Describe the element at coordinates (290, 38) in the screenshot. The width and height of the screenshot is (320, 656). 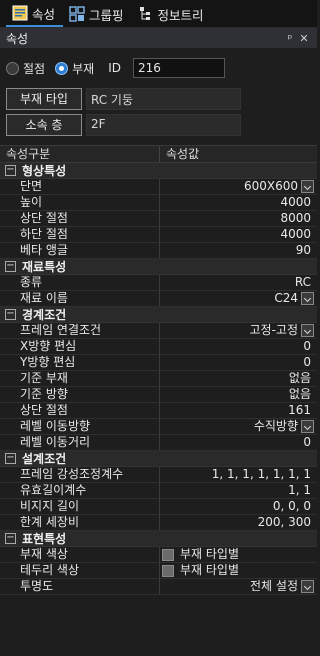
I see `pin-icon: ᵖ` at that location.